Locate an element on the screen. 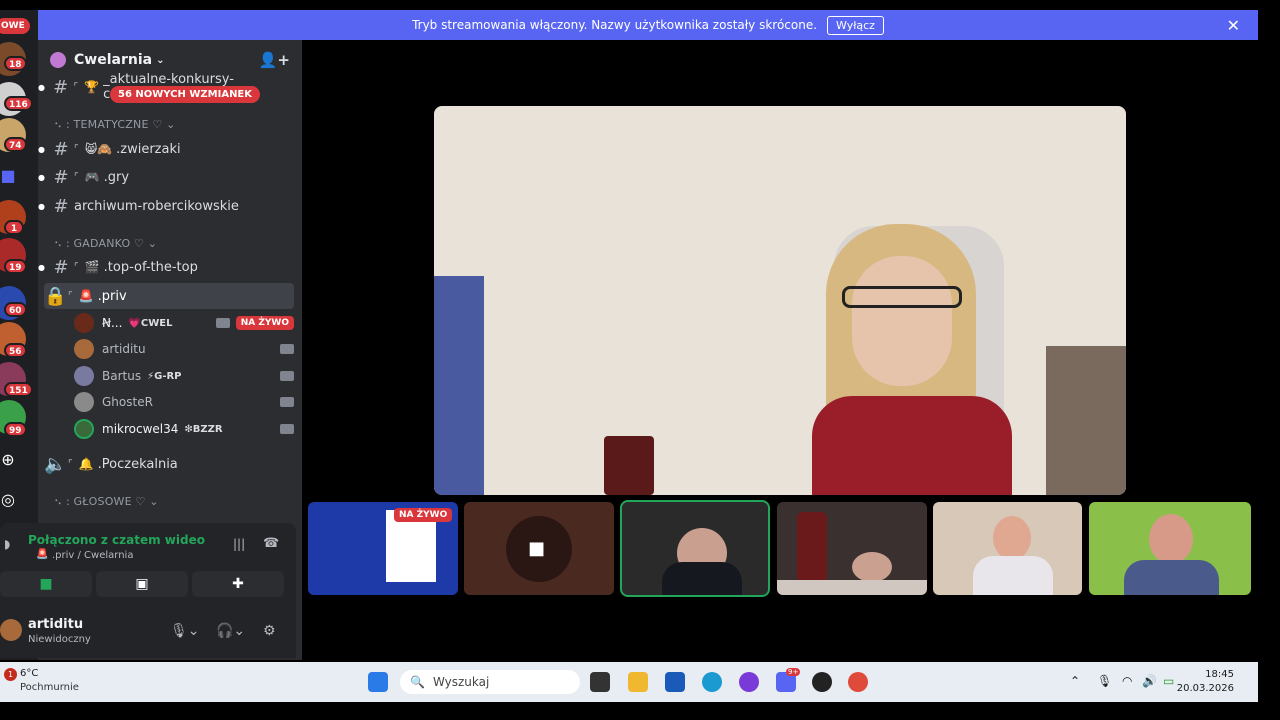  volume-icon: 🔊 is located at coordinates (1149, 681).